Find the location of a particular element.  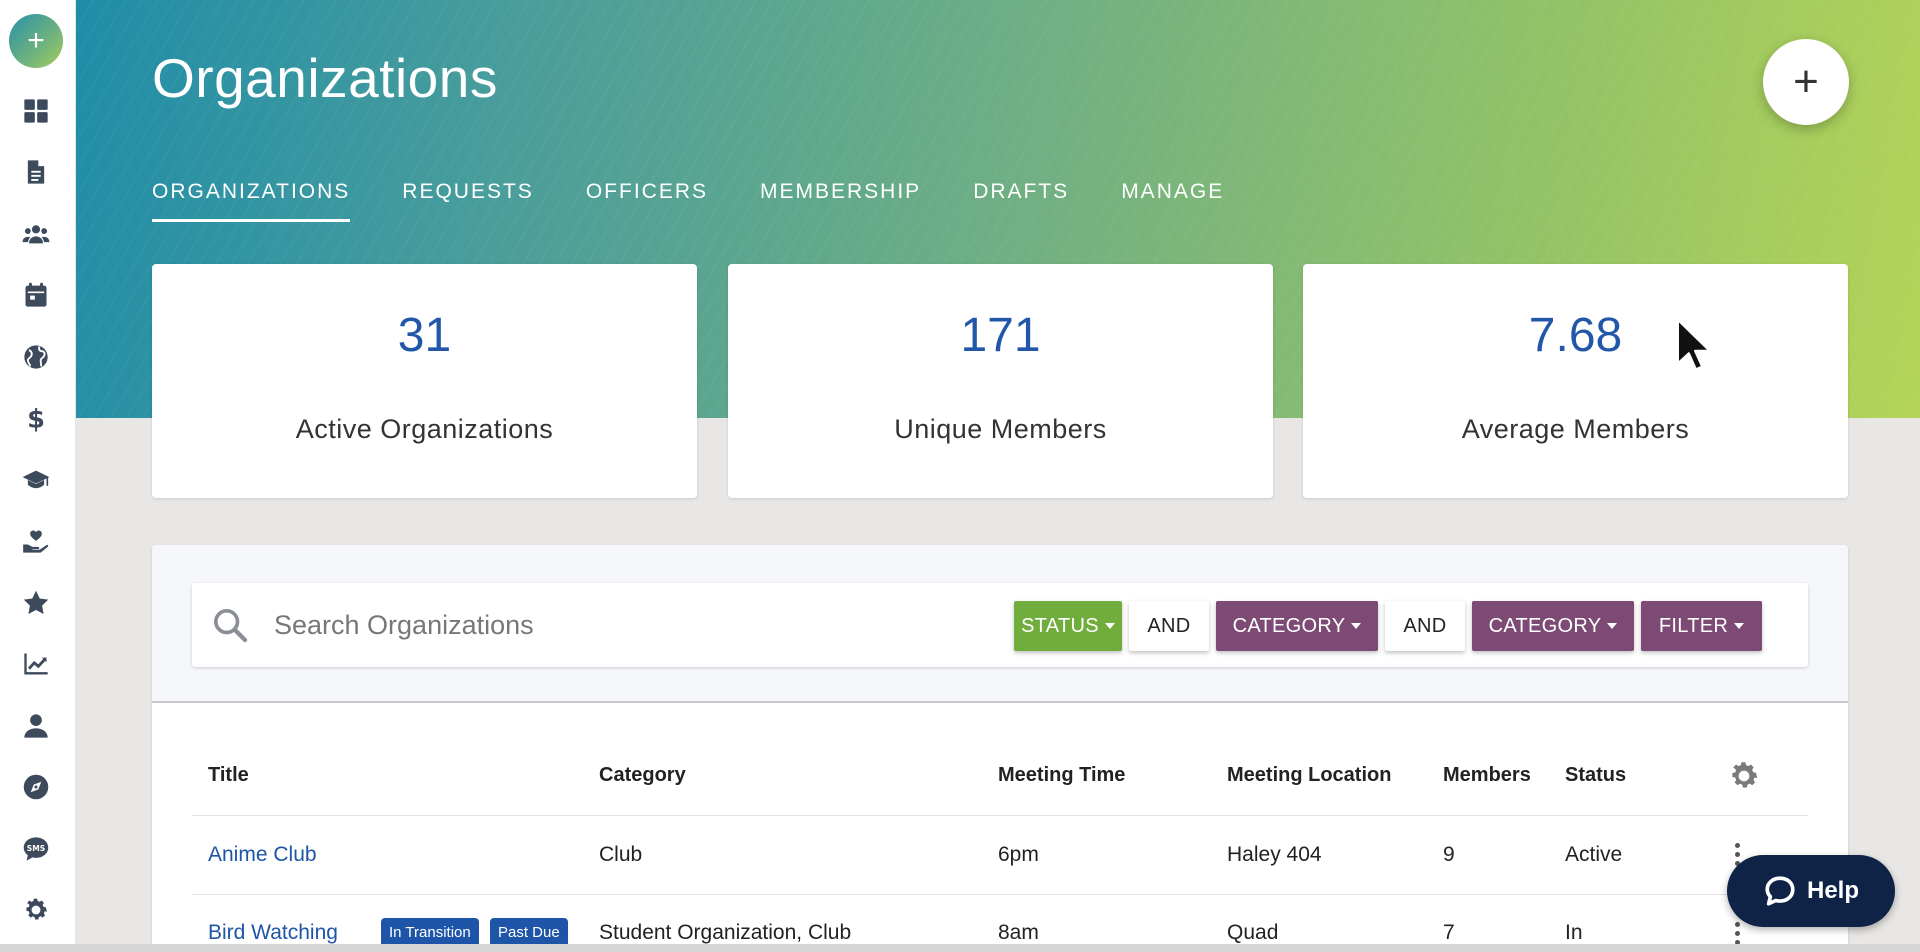

sms-icon: SMS is located at coordinates (36, 849).